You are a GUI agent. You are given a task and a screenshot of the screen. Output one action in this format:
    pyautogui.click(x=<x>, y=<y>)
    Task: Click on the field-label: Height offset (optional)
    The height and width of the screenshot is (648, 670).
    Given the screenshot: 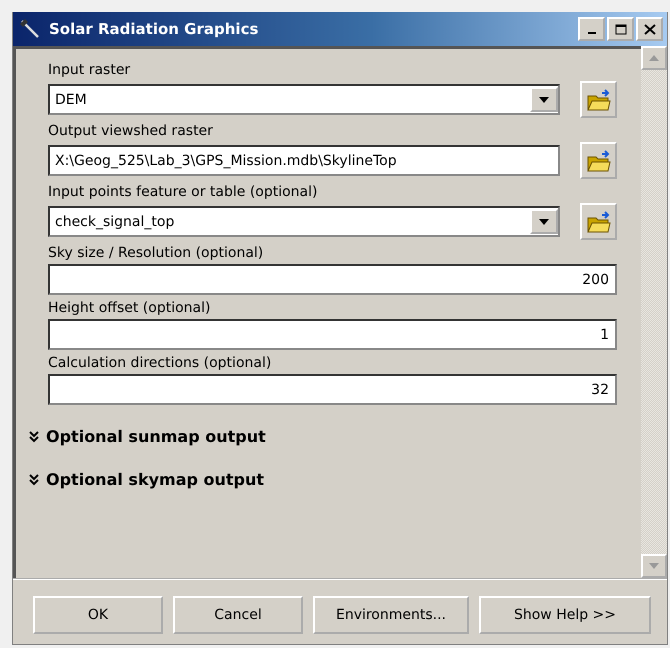 What is the action you would take?
    pyautogui.click(x=130, y=308)
    